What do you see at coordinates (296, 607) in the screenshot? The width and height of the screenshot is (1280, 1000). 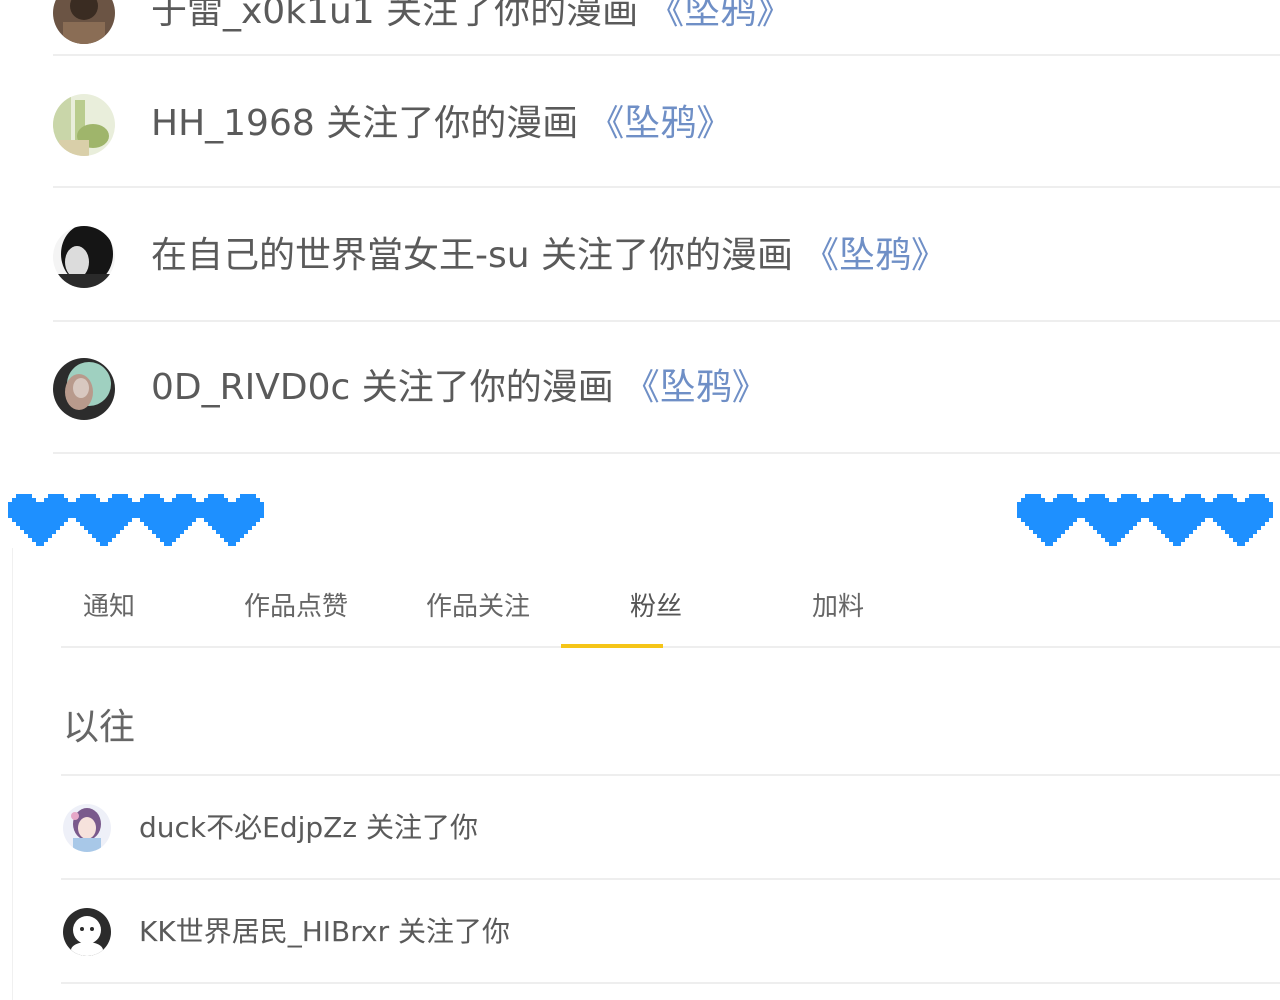 I see `tab-work-likes: 作品点赞` at bounding box center [296, 607].